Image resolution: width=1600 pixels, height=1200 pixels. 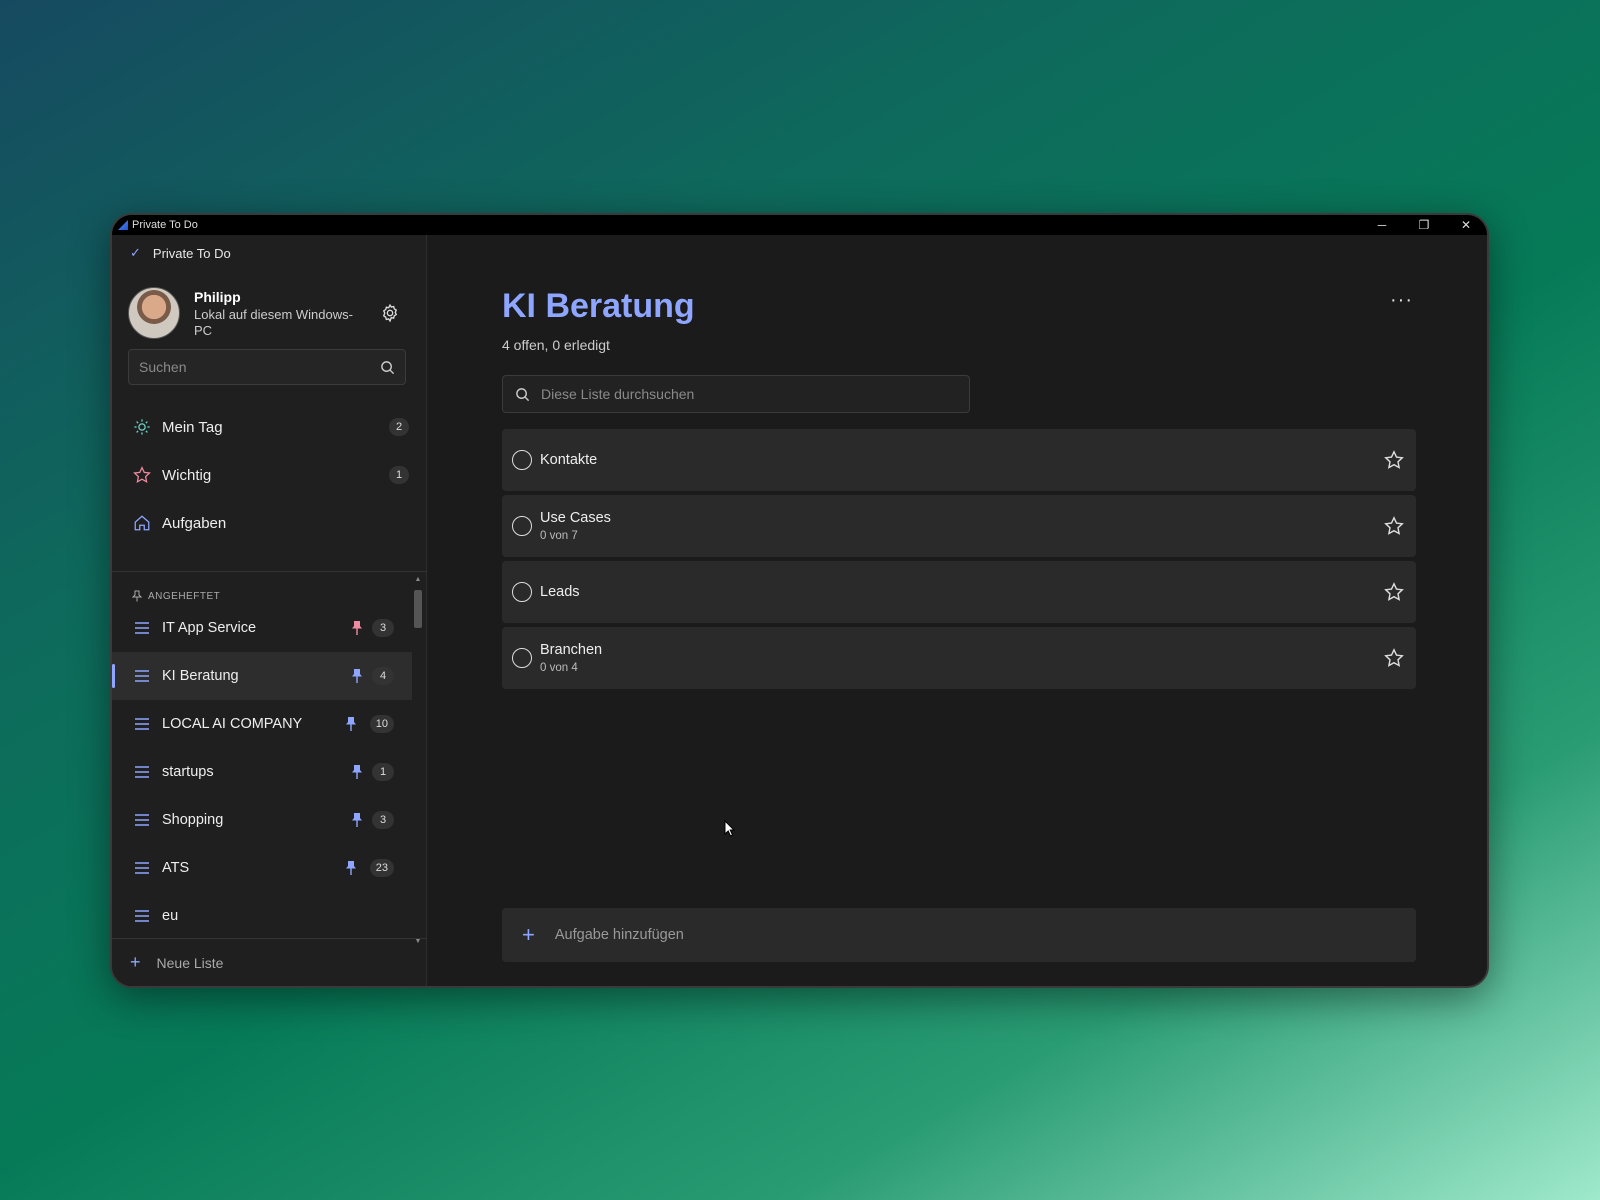 What do you see at coordinates (154, 313) in the screenshot?
I see `avatar` at bounding box center [154, 313].